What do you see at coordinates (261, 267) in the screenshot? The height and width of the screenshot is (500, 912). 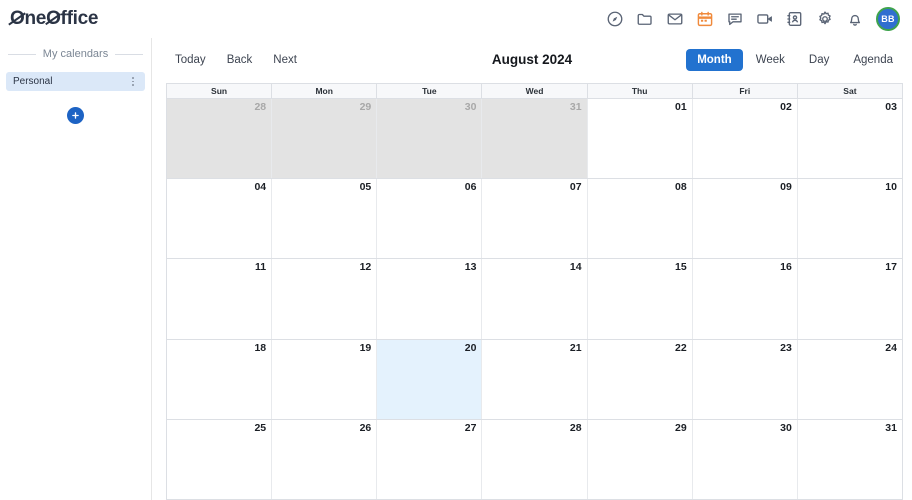 I see `day-number: 11` at bounding box center [261, 267].